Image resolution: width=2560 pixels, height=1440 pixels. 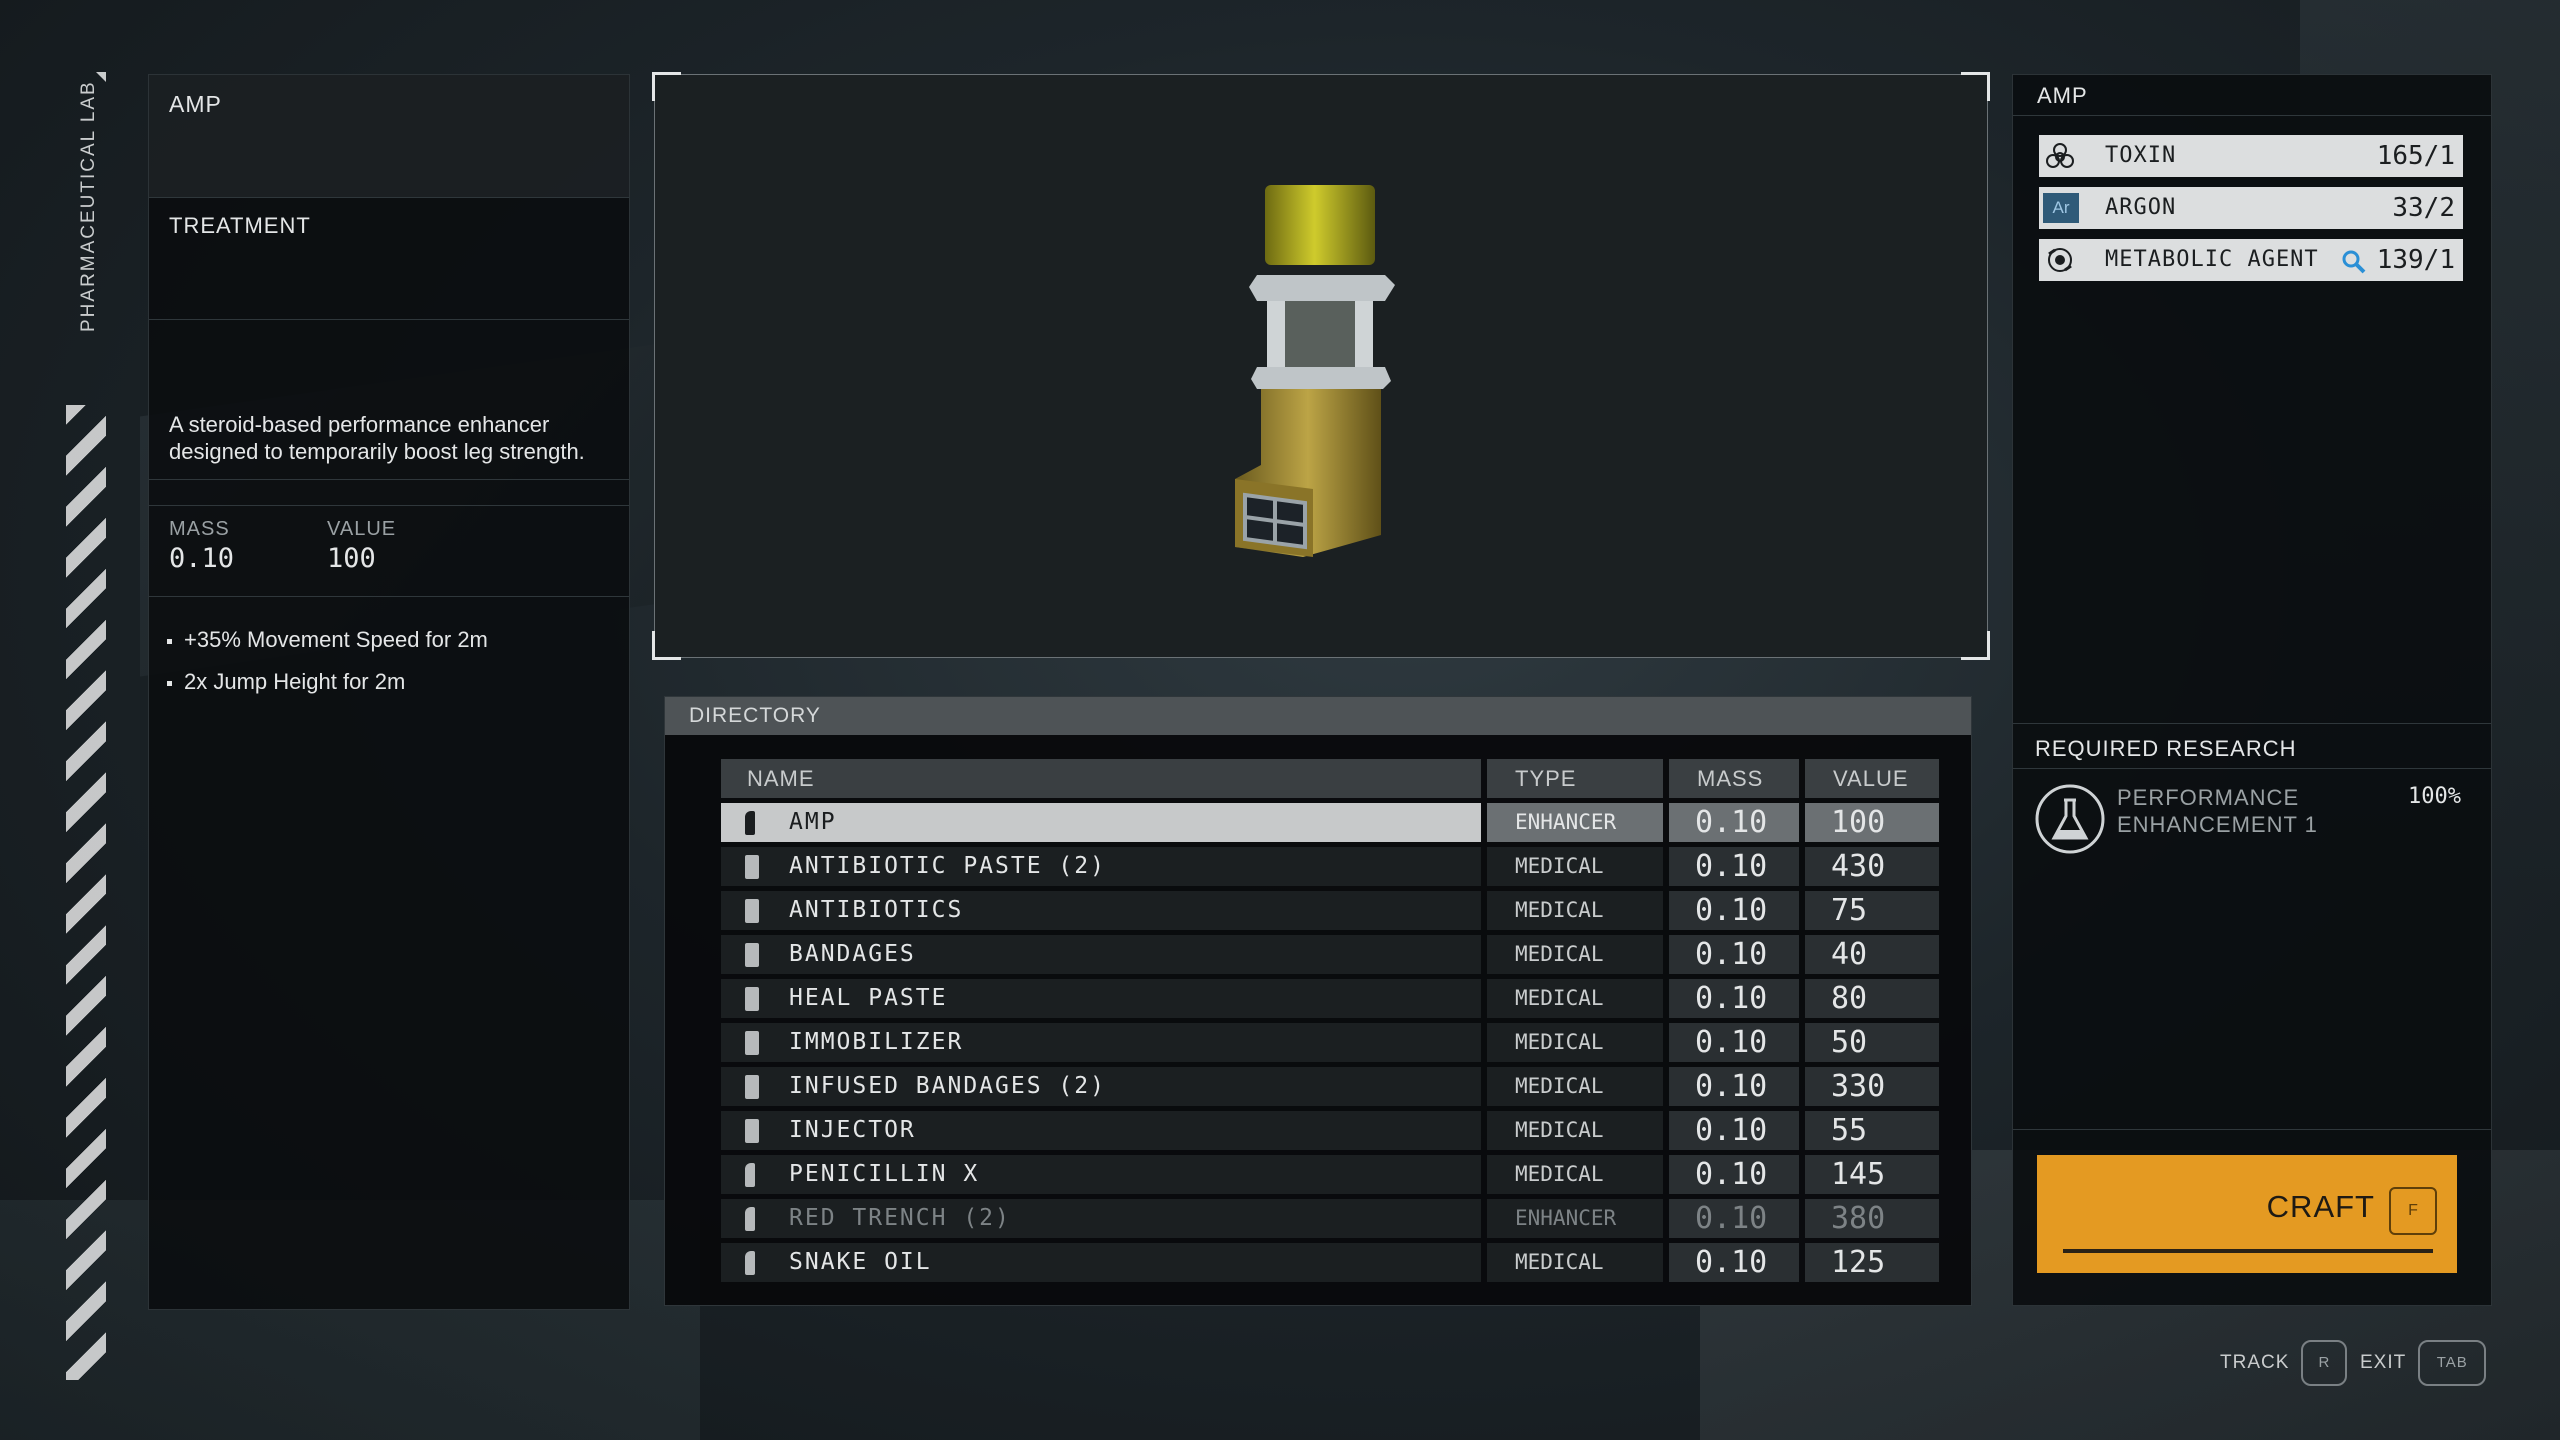 What do you see at coordinates (2247, 1214) in the screenshot?
I see `craft-button: CRAFT F` at bounding box center [2247, 1214].